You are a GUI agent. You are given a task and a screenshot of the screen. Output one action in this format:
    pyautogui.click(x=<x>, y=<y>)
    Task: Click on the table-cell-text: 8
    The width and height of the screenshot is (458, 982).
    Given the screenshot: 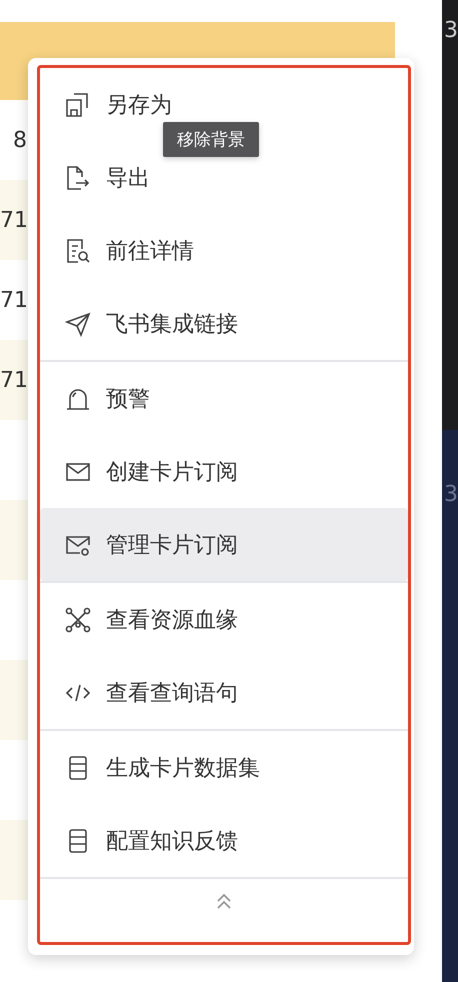 What is the action you would take?
    pyautogui.click(x=19, y=140)
    